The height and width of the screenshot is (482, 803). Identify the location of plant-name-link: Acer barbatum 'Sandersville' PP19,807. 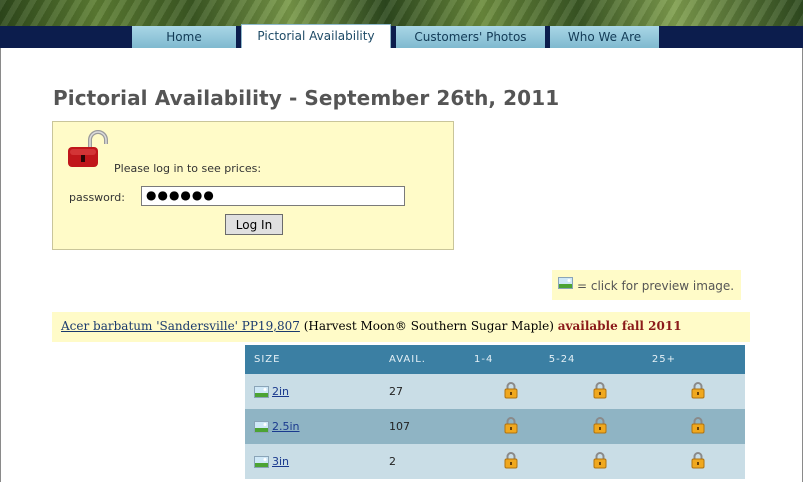
(180, 326).